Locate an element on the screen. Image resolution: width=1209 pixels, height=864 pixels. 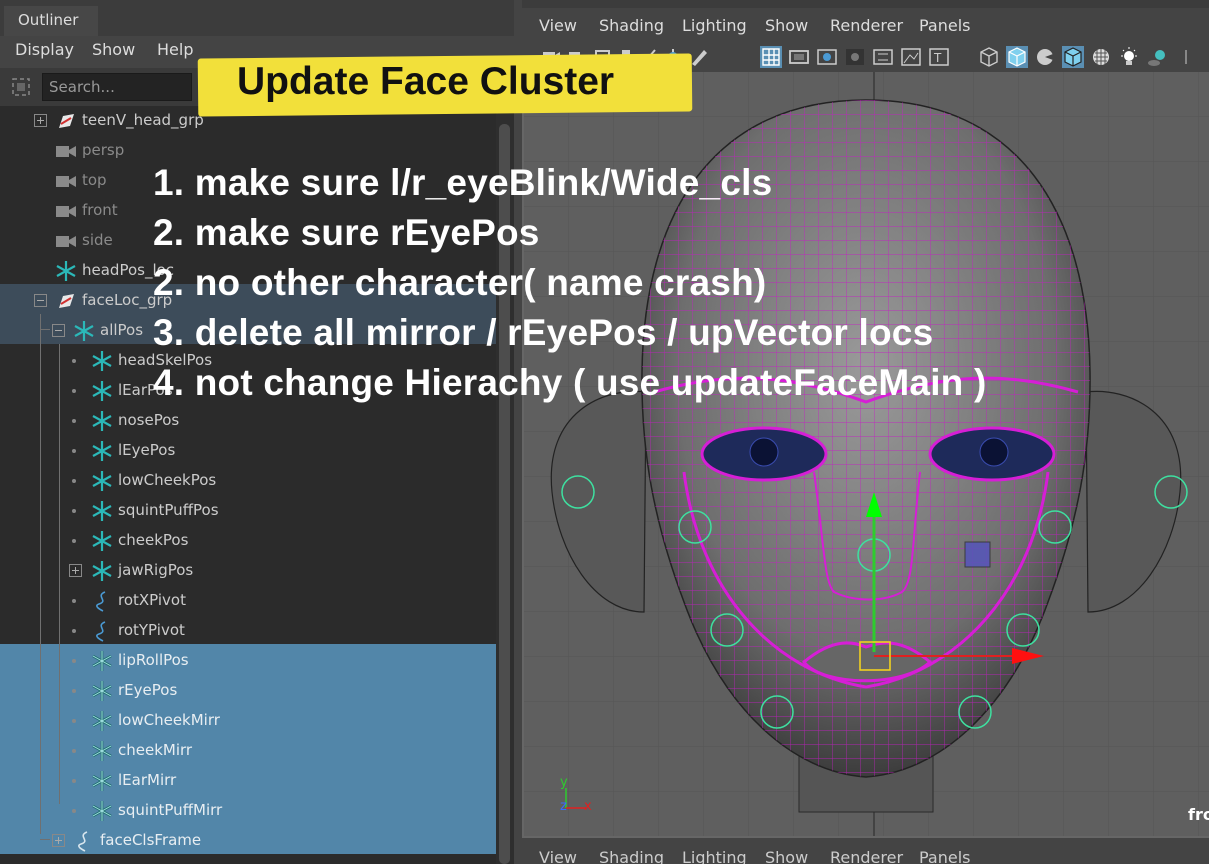
wireframe-on-shaded-icon is located at coordinates (1073, 57).